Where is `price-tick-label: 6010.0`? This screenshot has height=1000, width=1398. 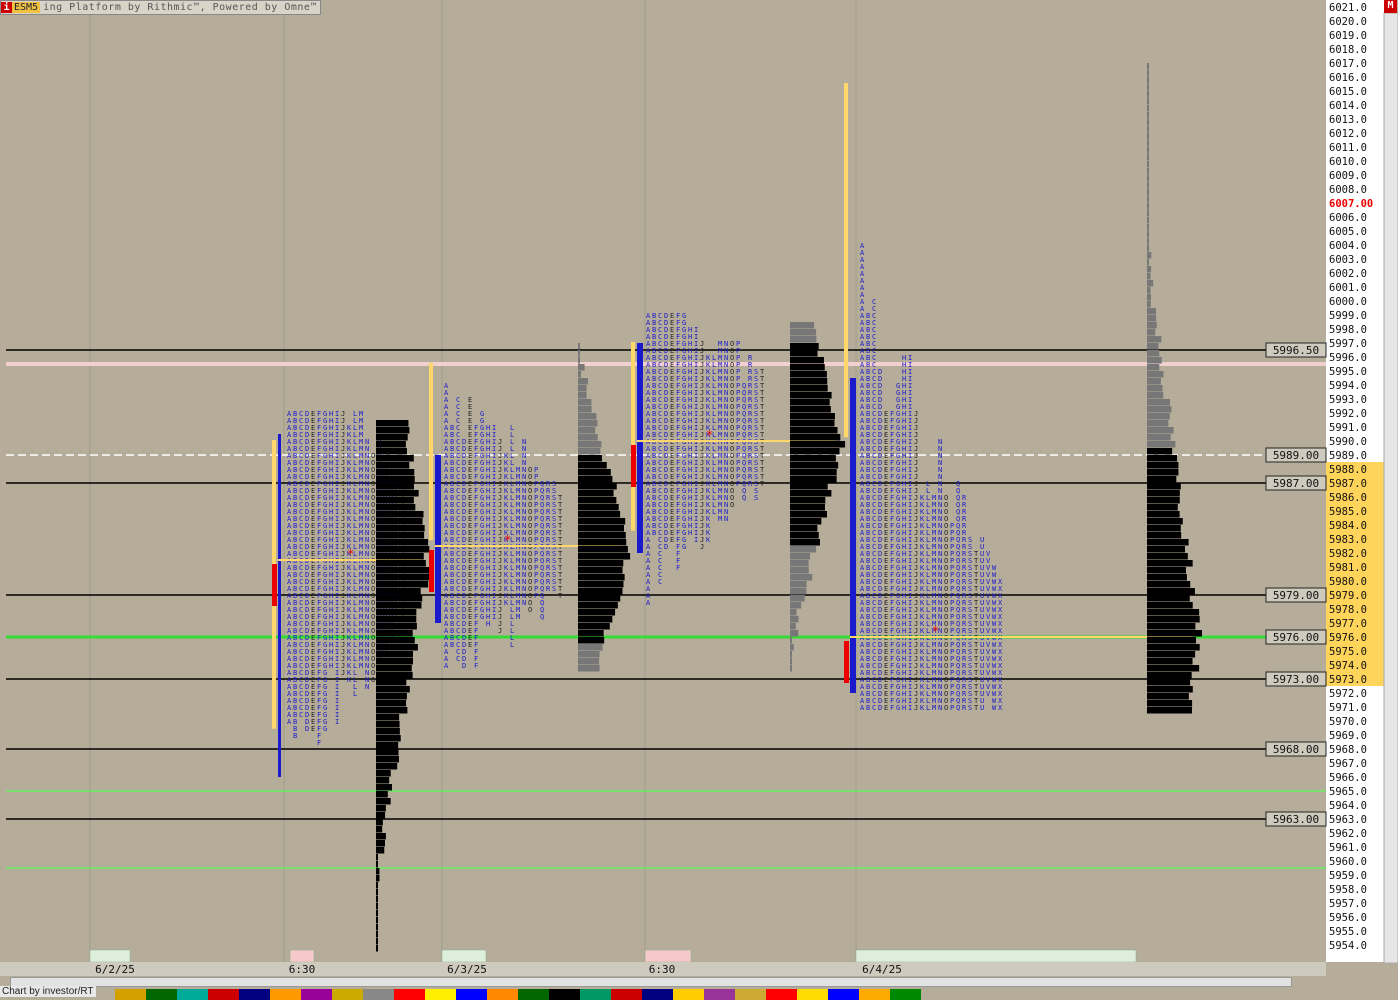 price-tick-label: 6010.0 is located at coordinates (1348, 162).